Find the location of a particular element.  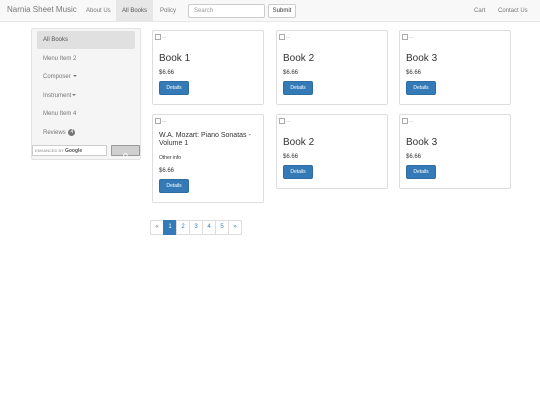

sidebar-item-label: All Books is located at coordinates (56, 40).